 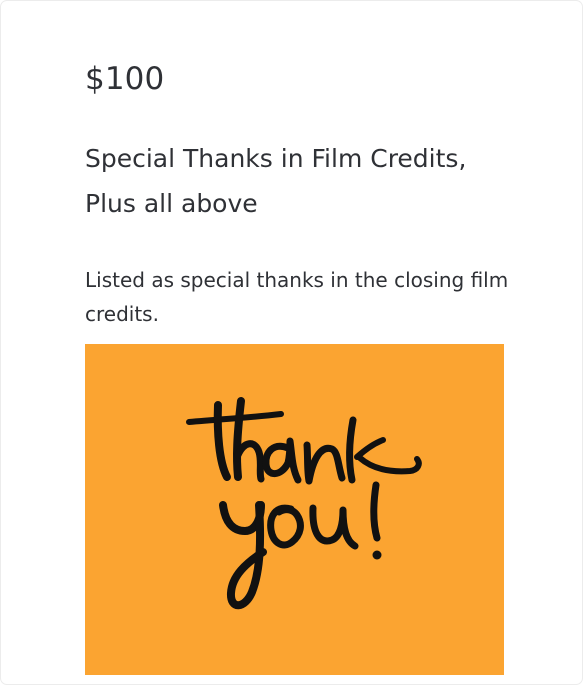 What do you see at coordinates (125, 79) in the screenshot?
I see `reward-price: $100` at bounding box center [125, 79].